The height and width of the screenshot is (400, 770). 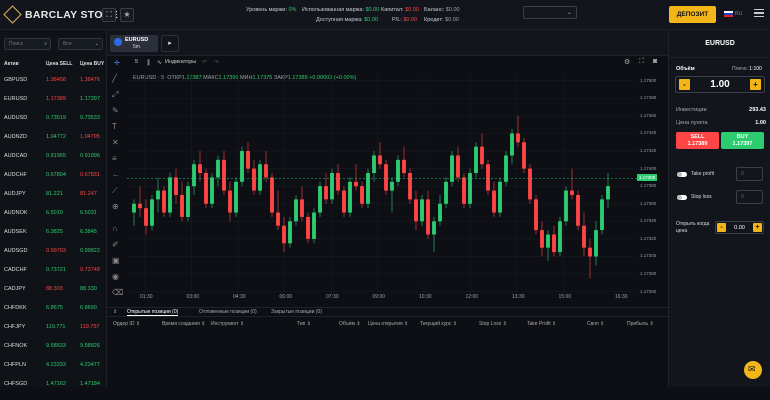 What do you see at coordinates (136, 62) in the screenshot?
I see `interval-selector: 5` at bounding box center [136, 62].